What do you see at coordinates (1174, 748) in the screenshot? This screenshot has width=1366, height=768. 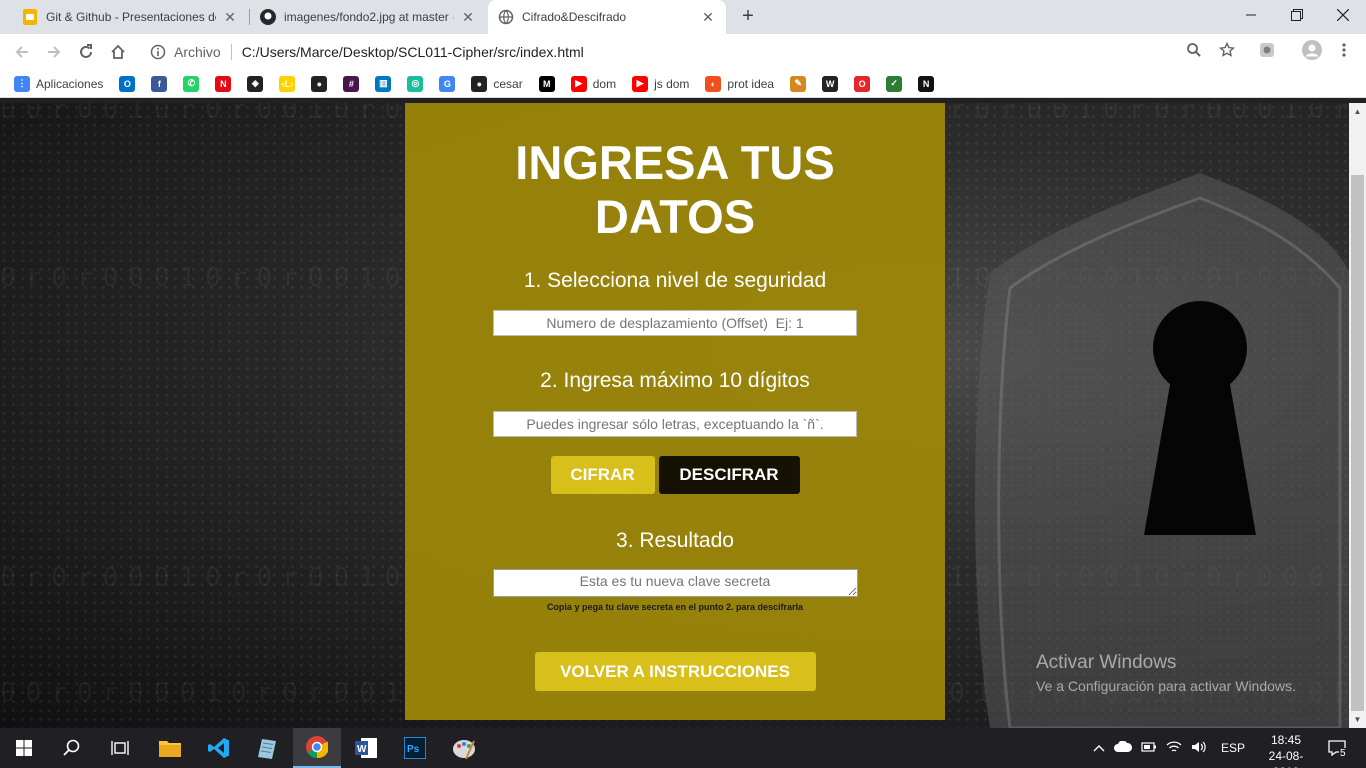 I see `wifi-icon` at bounding box center [1174, 748].